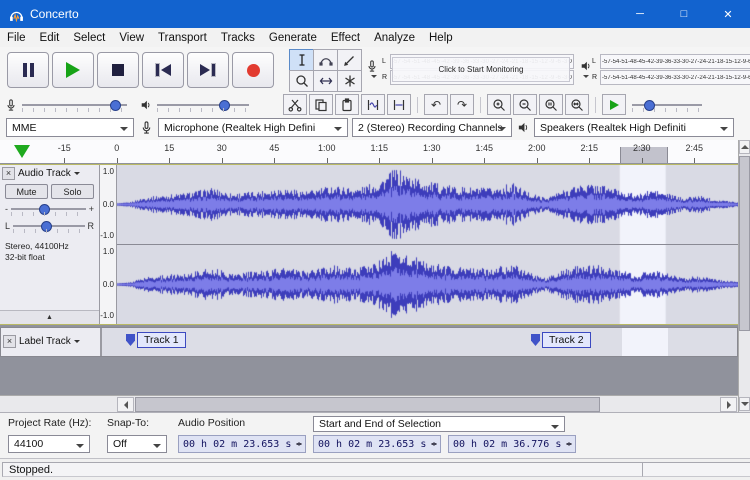  Describe the element at coordinates (163, 70) in the screenshot. I see `skip-to-start-button` at that location.